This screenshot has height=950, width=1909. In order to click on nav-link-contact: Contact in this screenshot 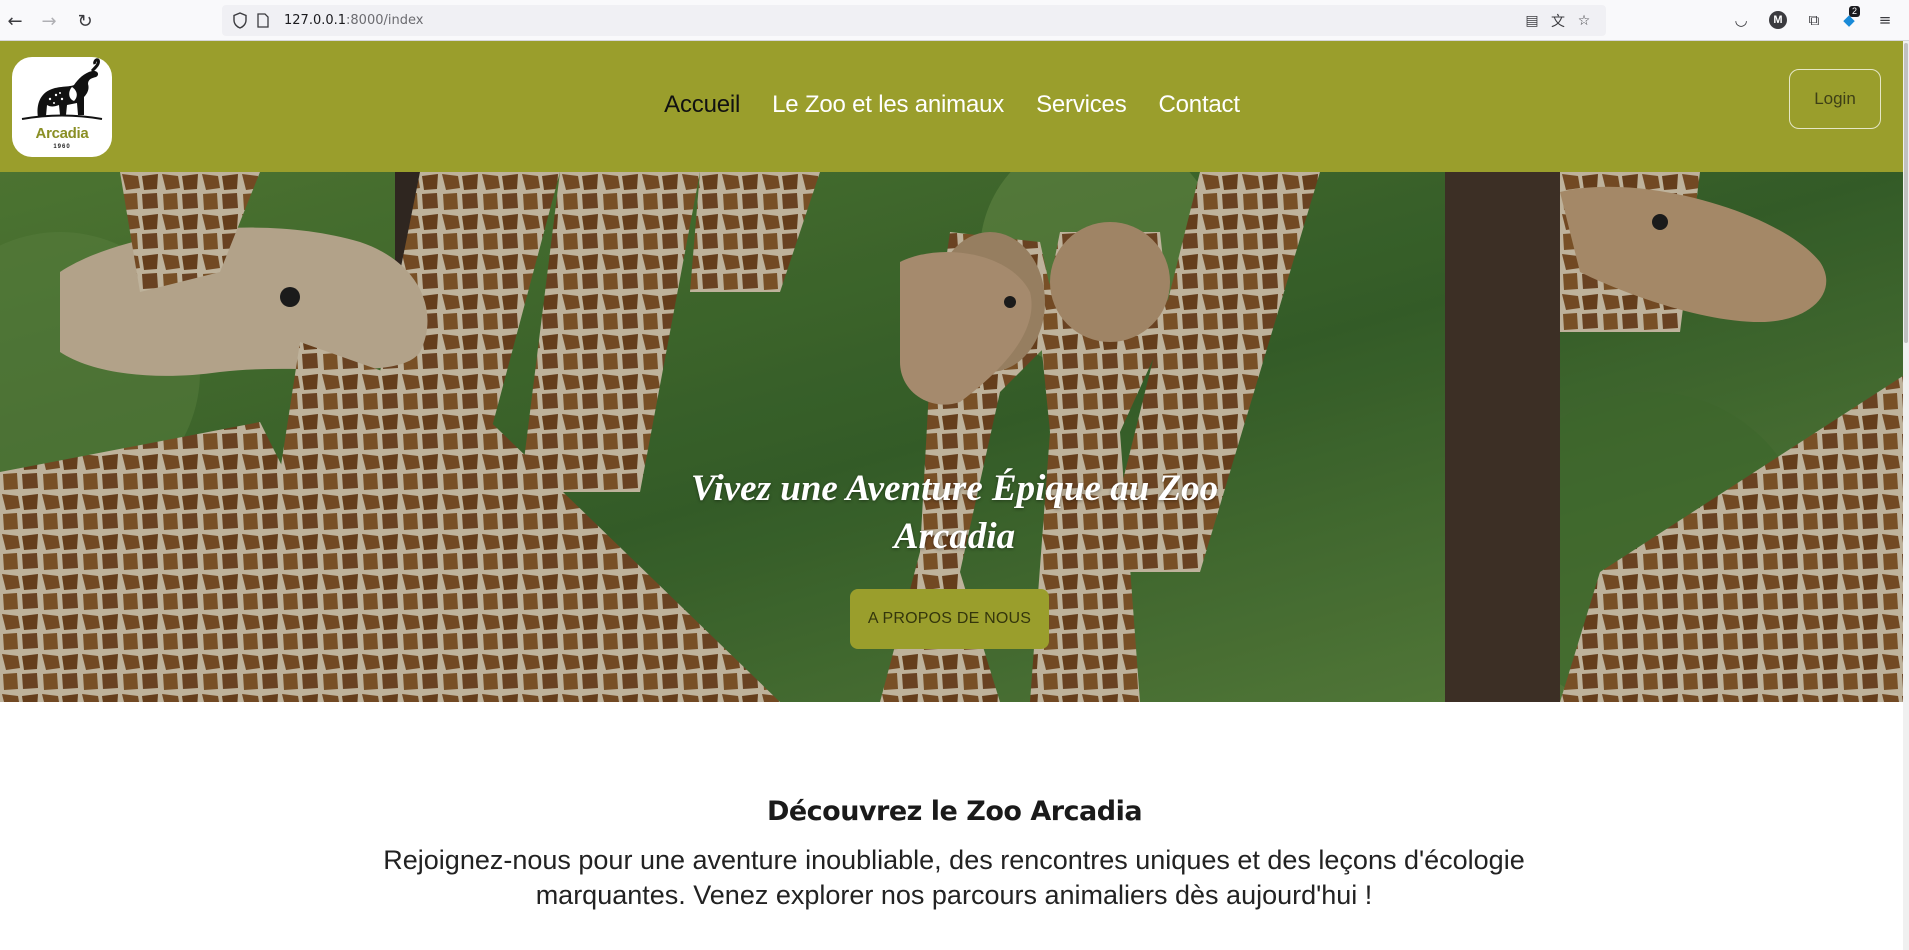, I will do `click(1200, 104)`.